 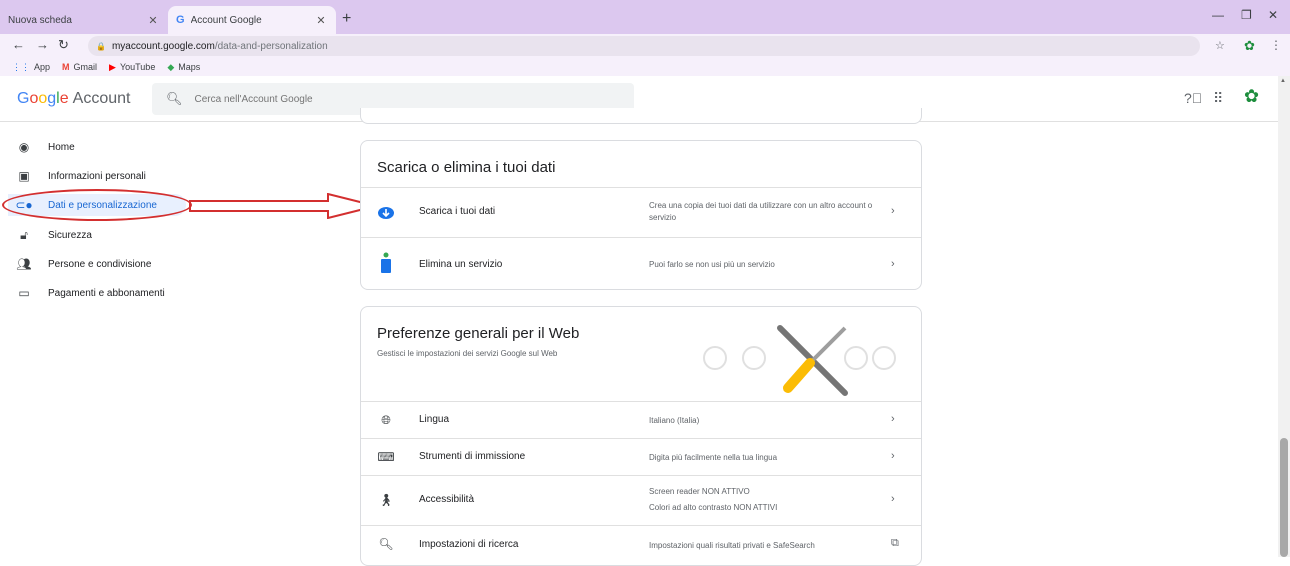 I want to click on sidebar-item-security: 🔓︎ Sicurezza, so click(x=53, y=235).